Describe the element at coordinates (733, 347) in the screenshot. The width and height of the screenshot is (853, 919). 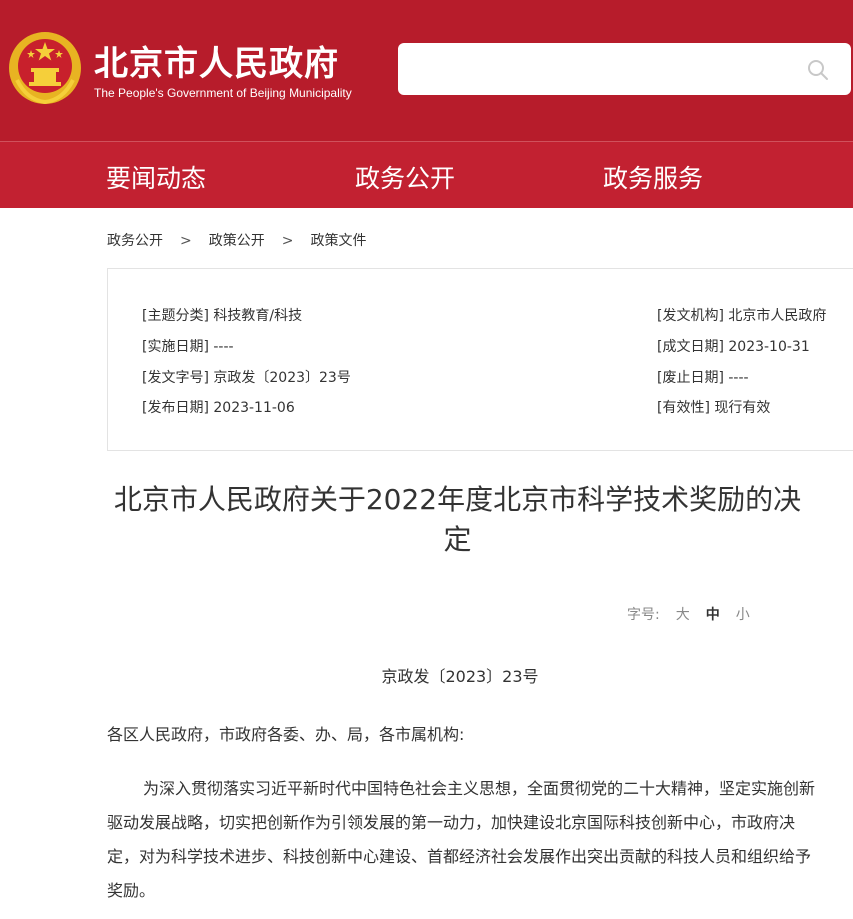
I see `meta-written-date: [成文日期] 2023-10-31` at that location.